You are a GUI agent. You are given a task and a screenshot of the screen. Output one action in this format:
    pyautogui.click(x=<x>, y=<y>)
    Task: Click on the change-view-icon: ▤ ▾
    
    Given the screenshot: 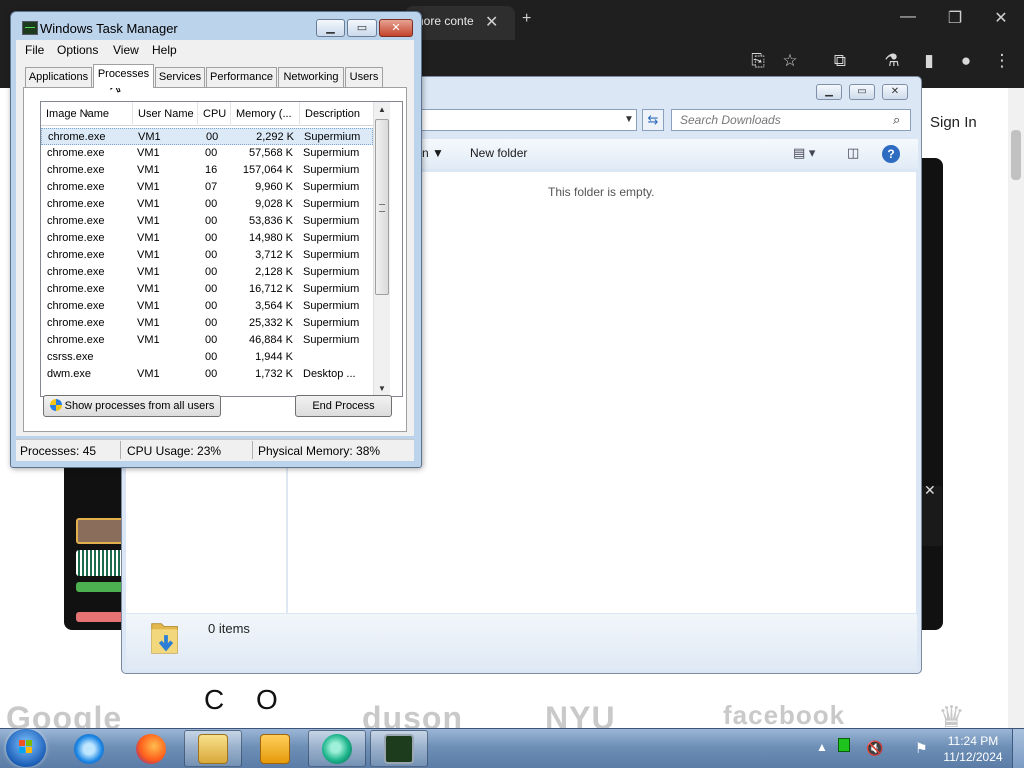 What is the action you would take?
    pyautogui.click(x=804, y=153)
    